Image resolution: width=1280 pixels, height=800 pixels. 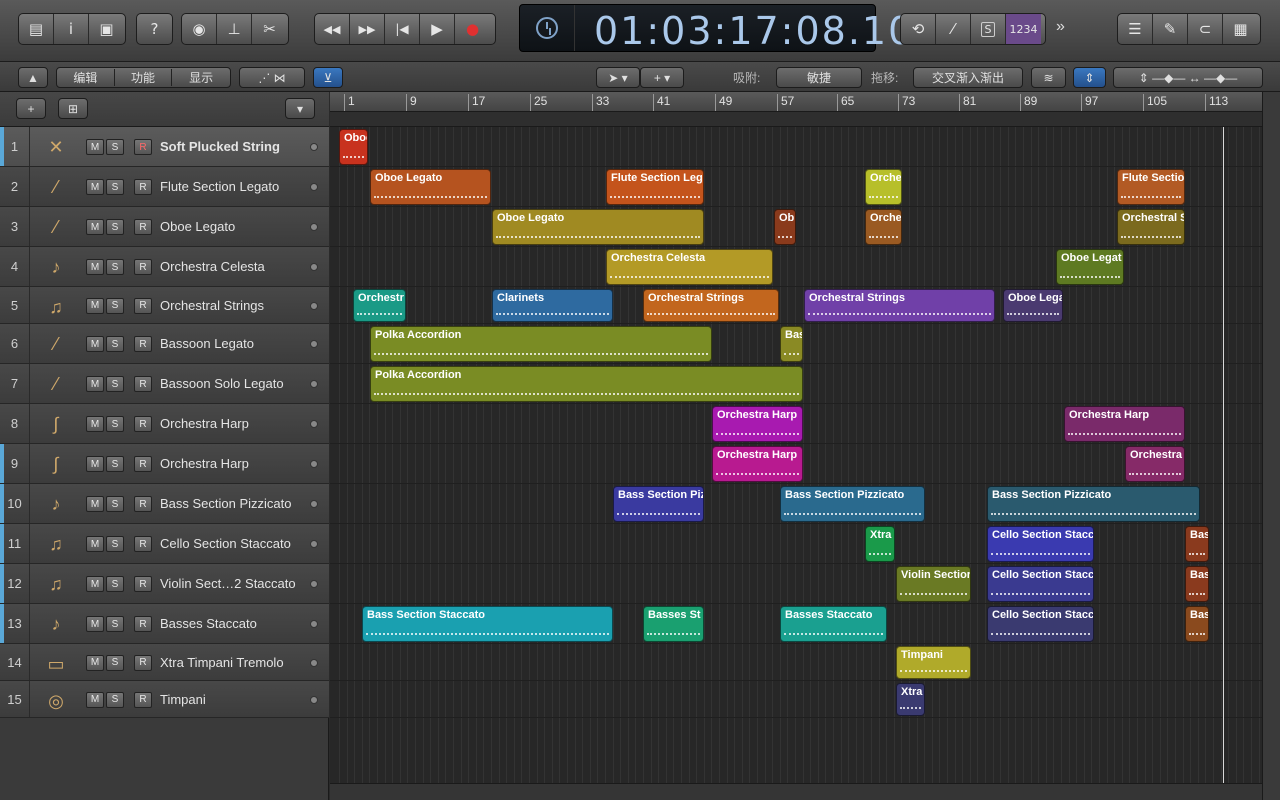 I want to click on midi-region: Timpani, so click(x=933, y=662).